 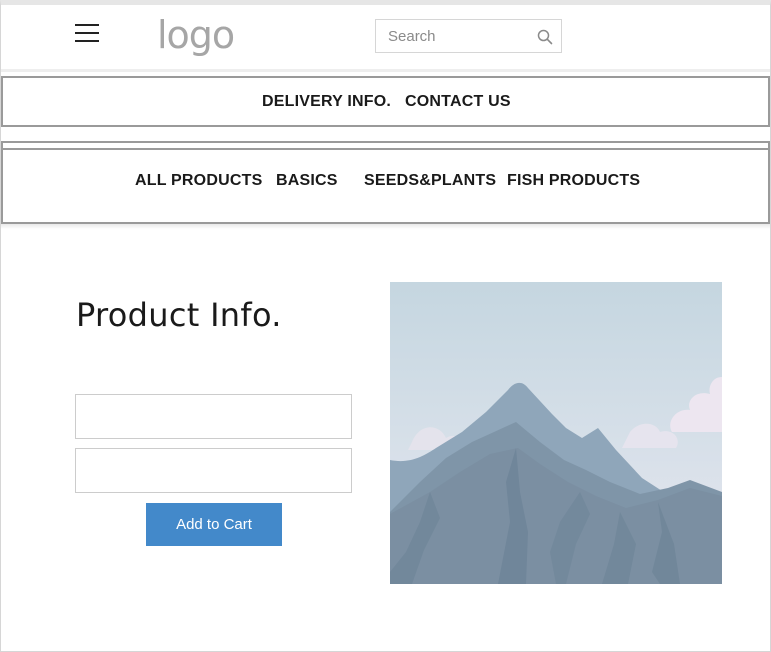 I want to click on search-box, so click(x=468, y=36).